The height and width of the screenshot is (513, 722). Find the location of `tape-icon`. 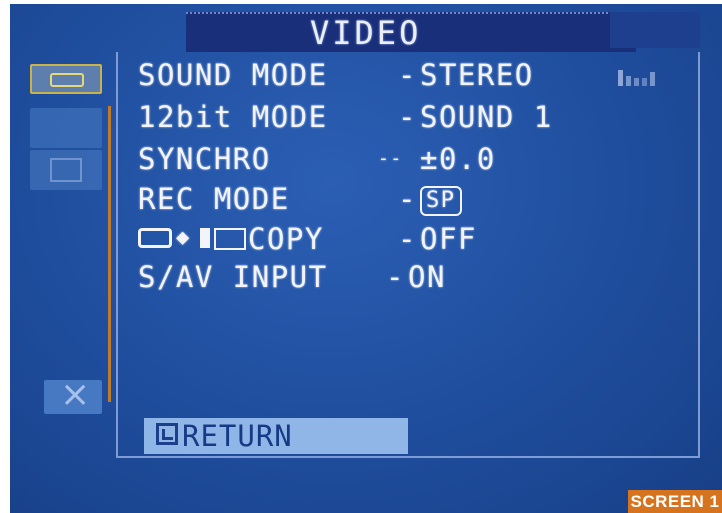

tape-icon is located at coordinates (66, 79).